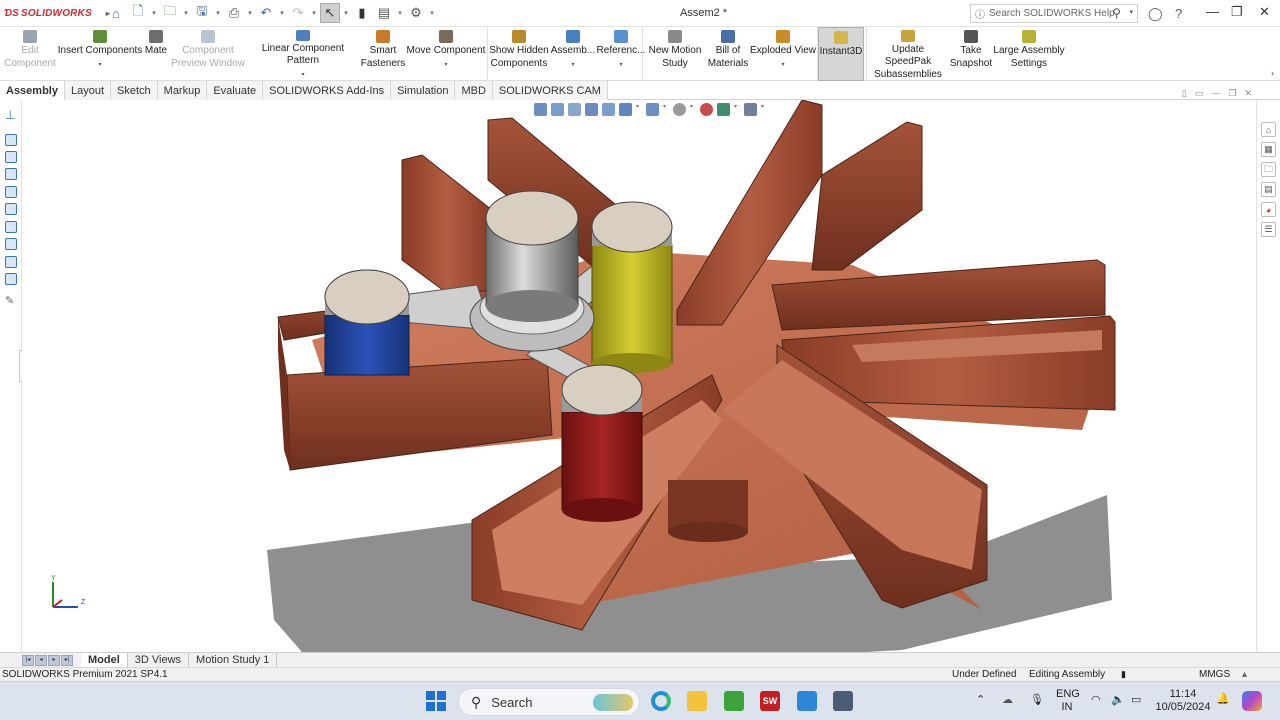 The image size is (1280, 720). I want to click on save-icon: 🖫, so click(202, 13).